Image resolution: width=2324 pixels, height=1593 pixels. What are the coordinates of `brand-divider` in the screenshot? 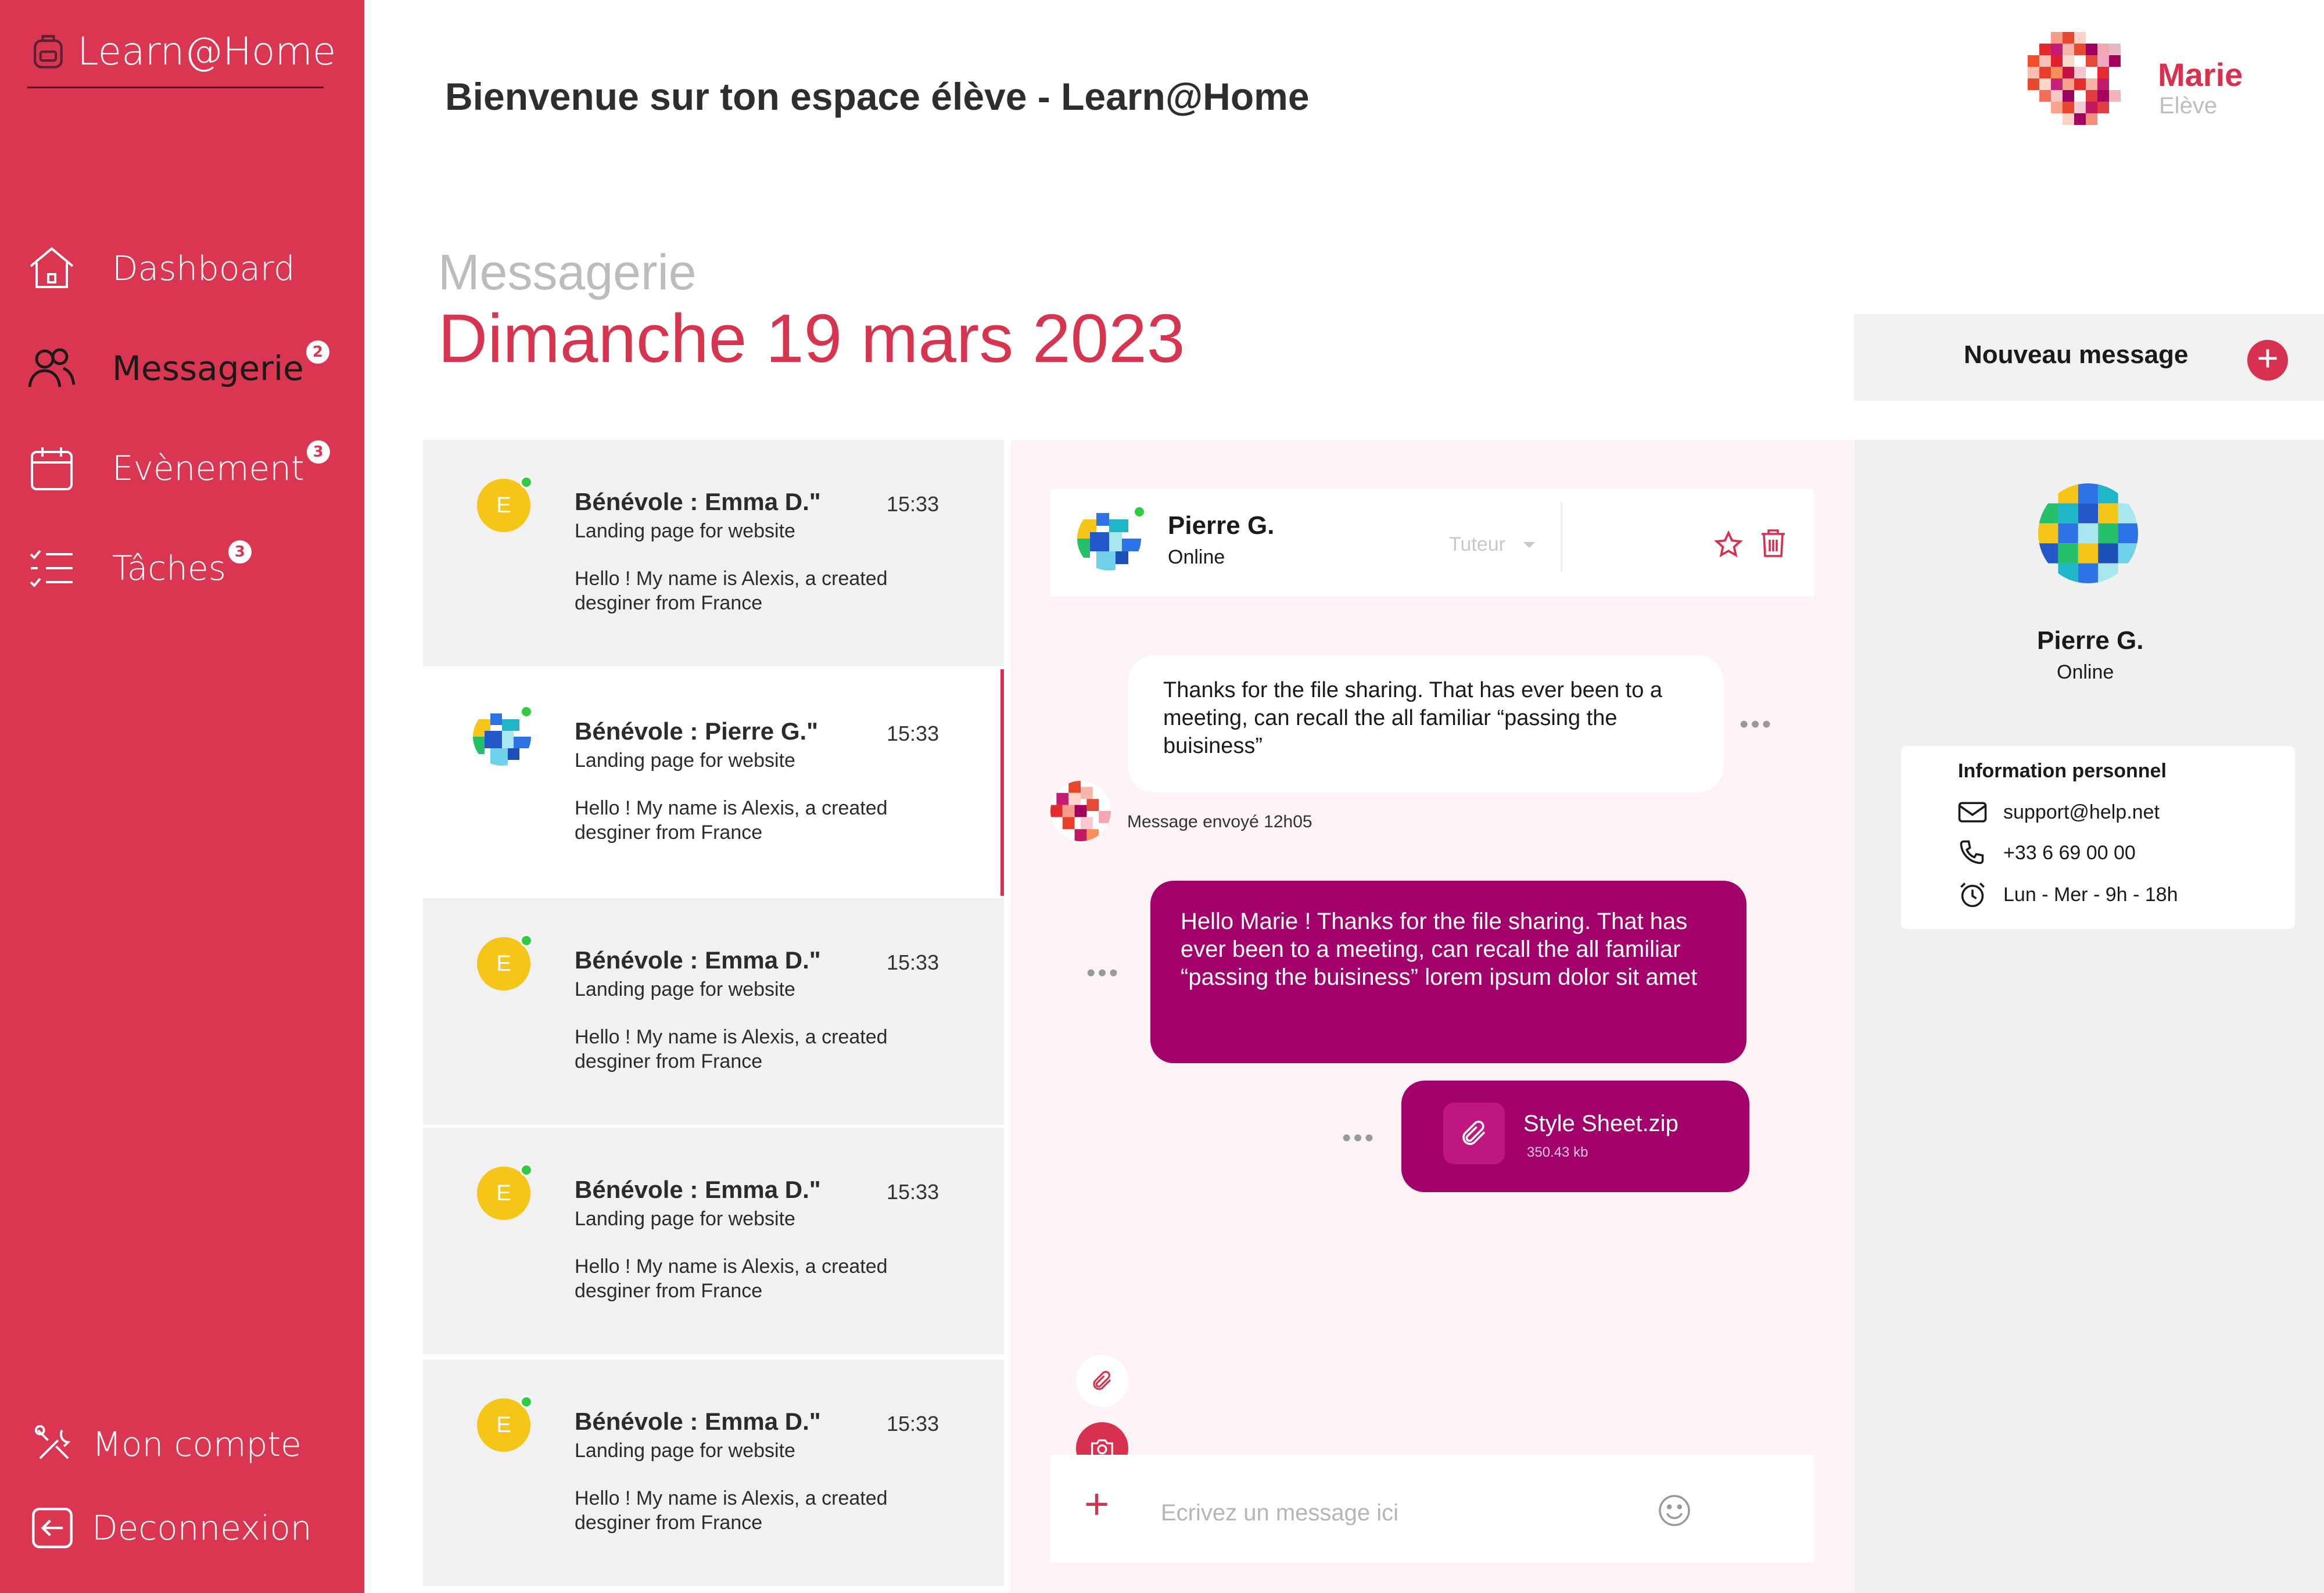 It's located at (175, 87).